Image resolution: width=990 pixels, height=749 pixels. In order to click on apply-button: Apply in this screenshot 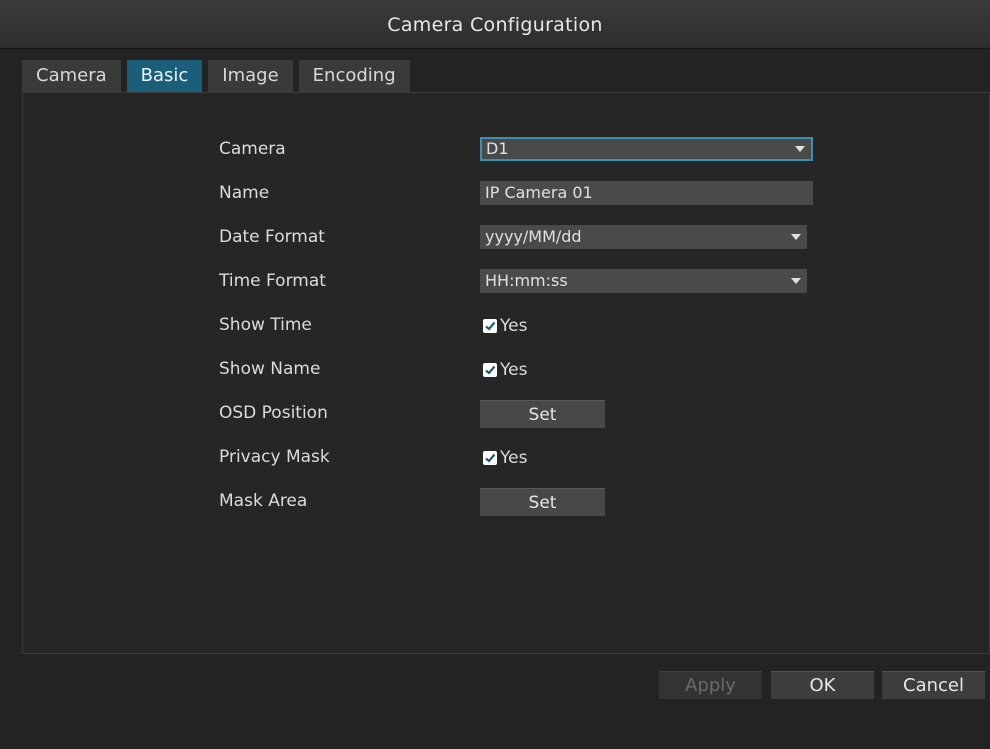, I will do `click(710, 685)`.